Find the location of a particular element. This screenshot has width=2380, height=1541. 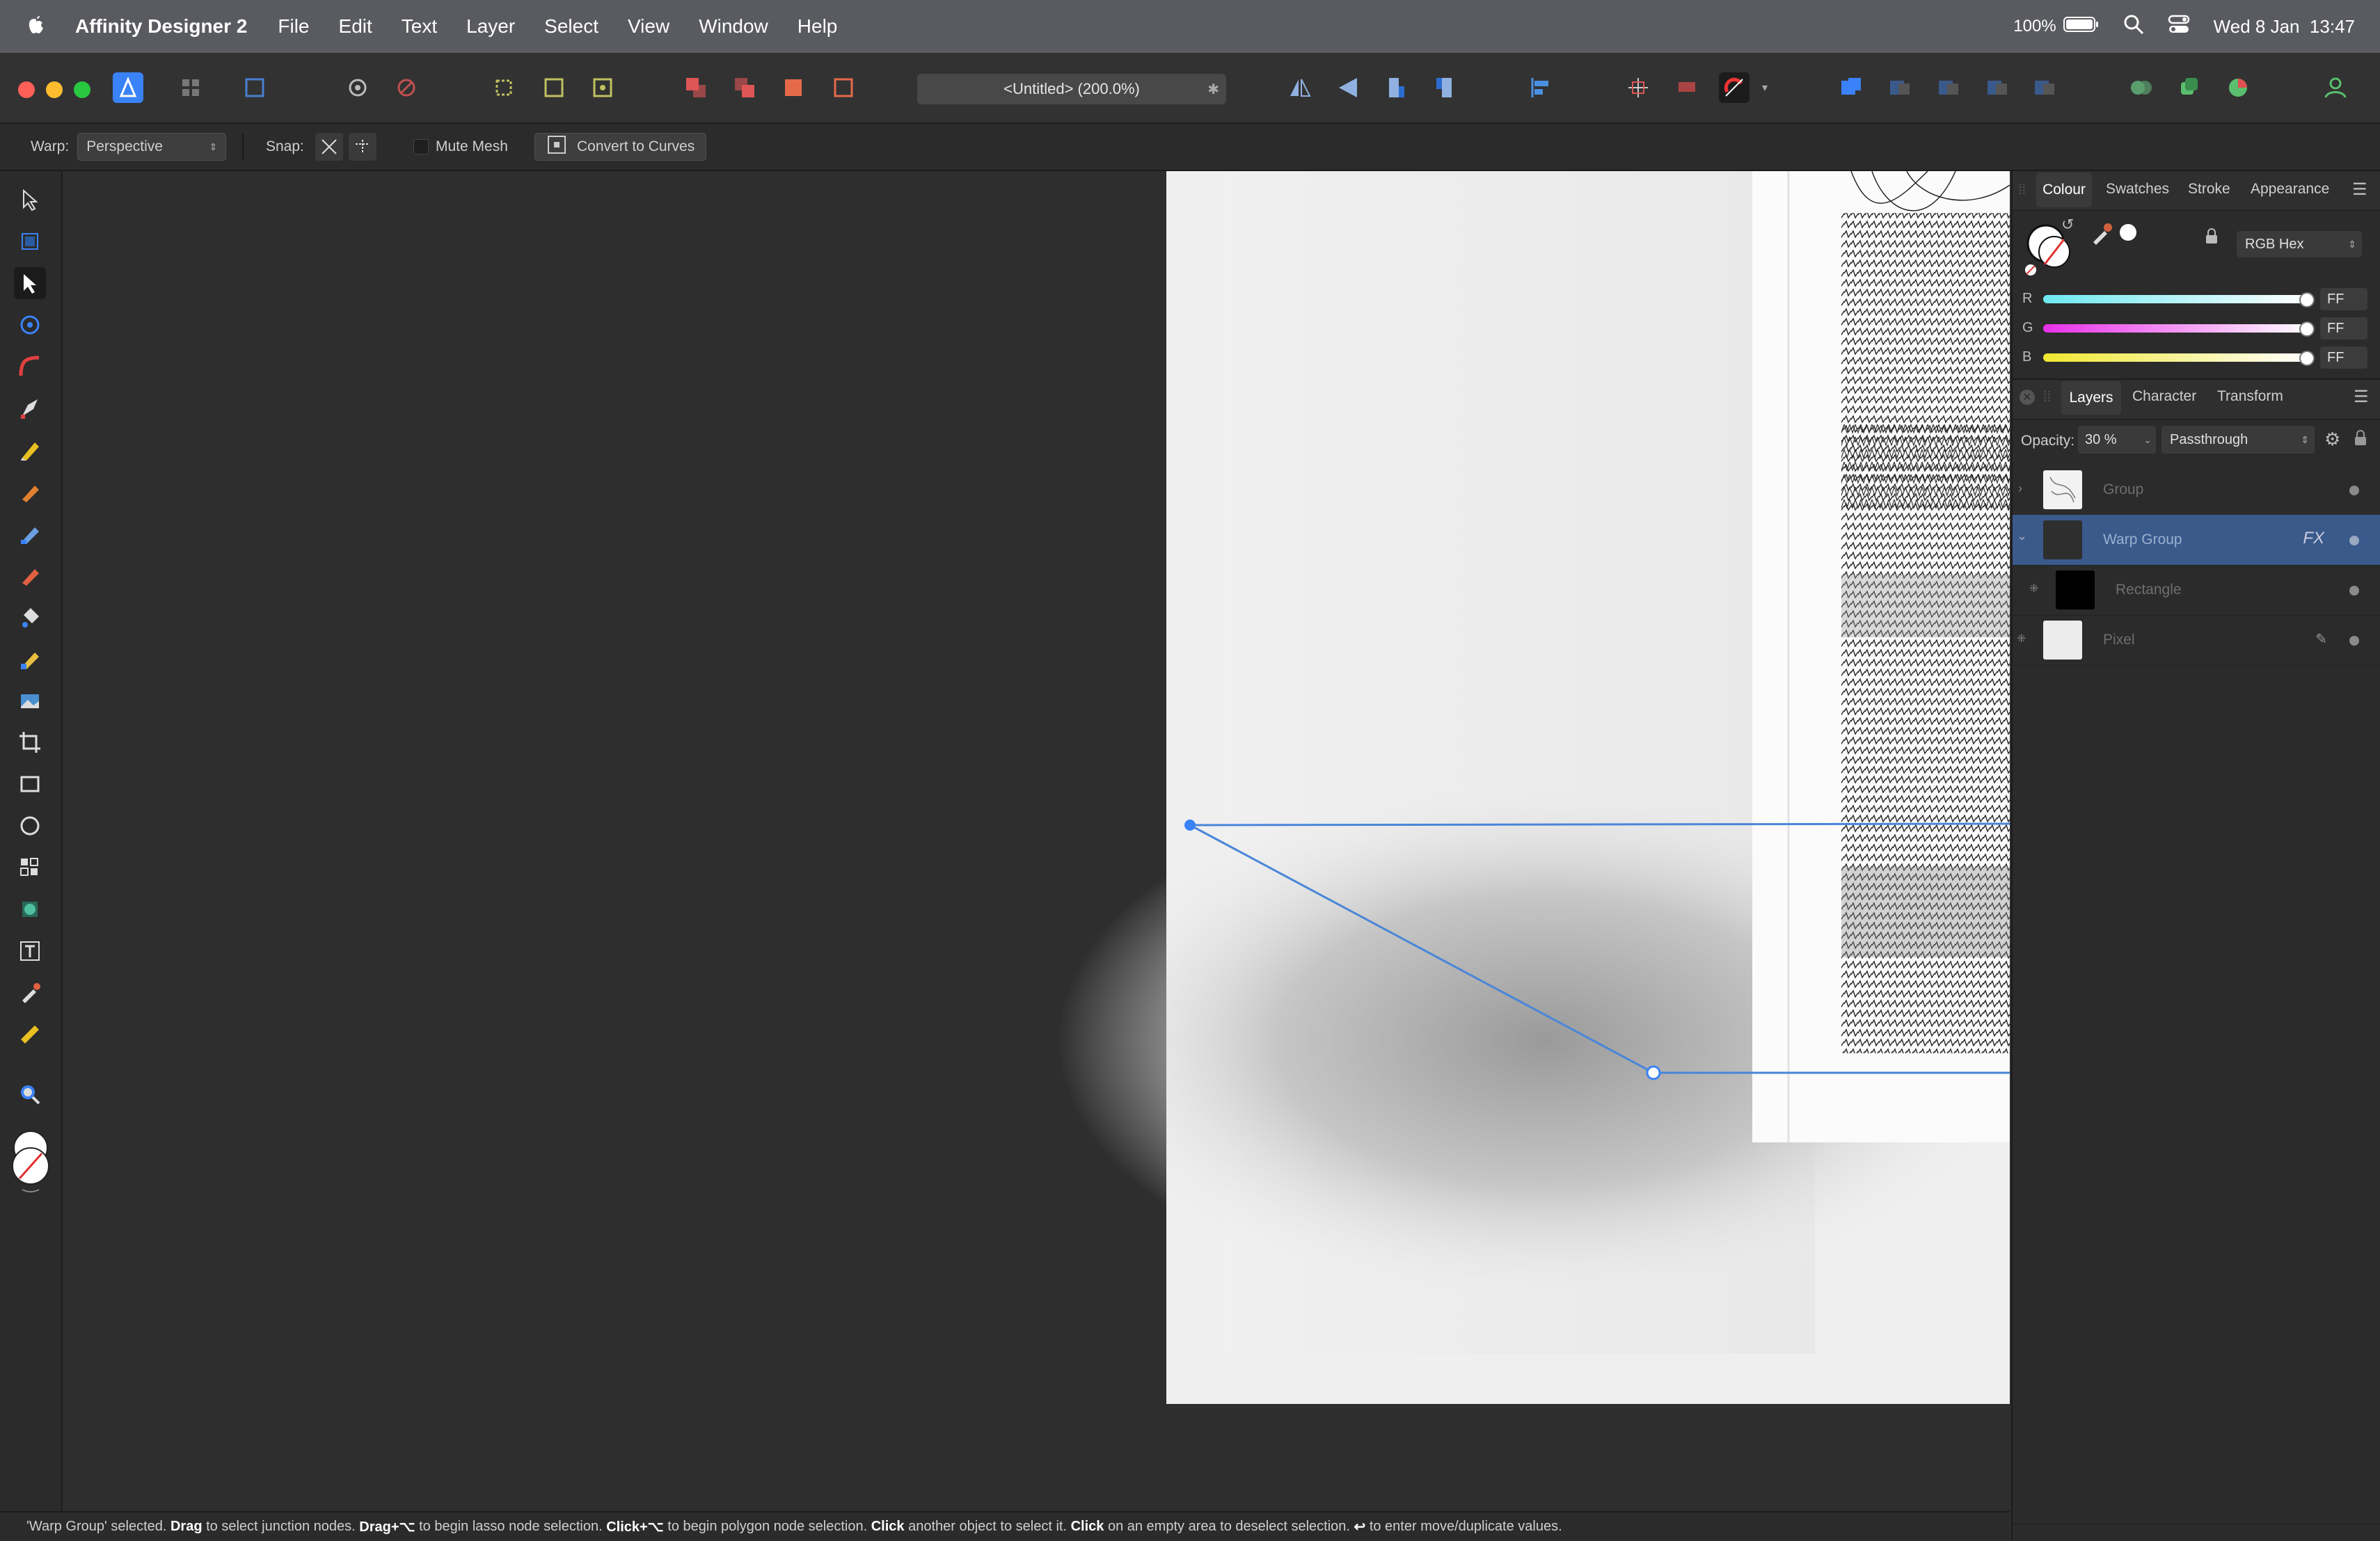

menu-text: Text is located at coordinates (419, 26).